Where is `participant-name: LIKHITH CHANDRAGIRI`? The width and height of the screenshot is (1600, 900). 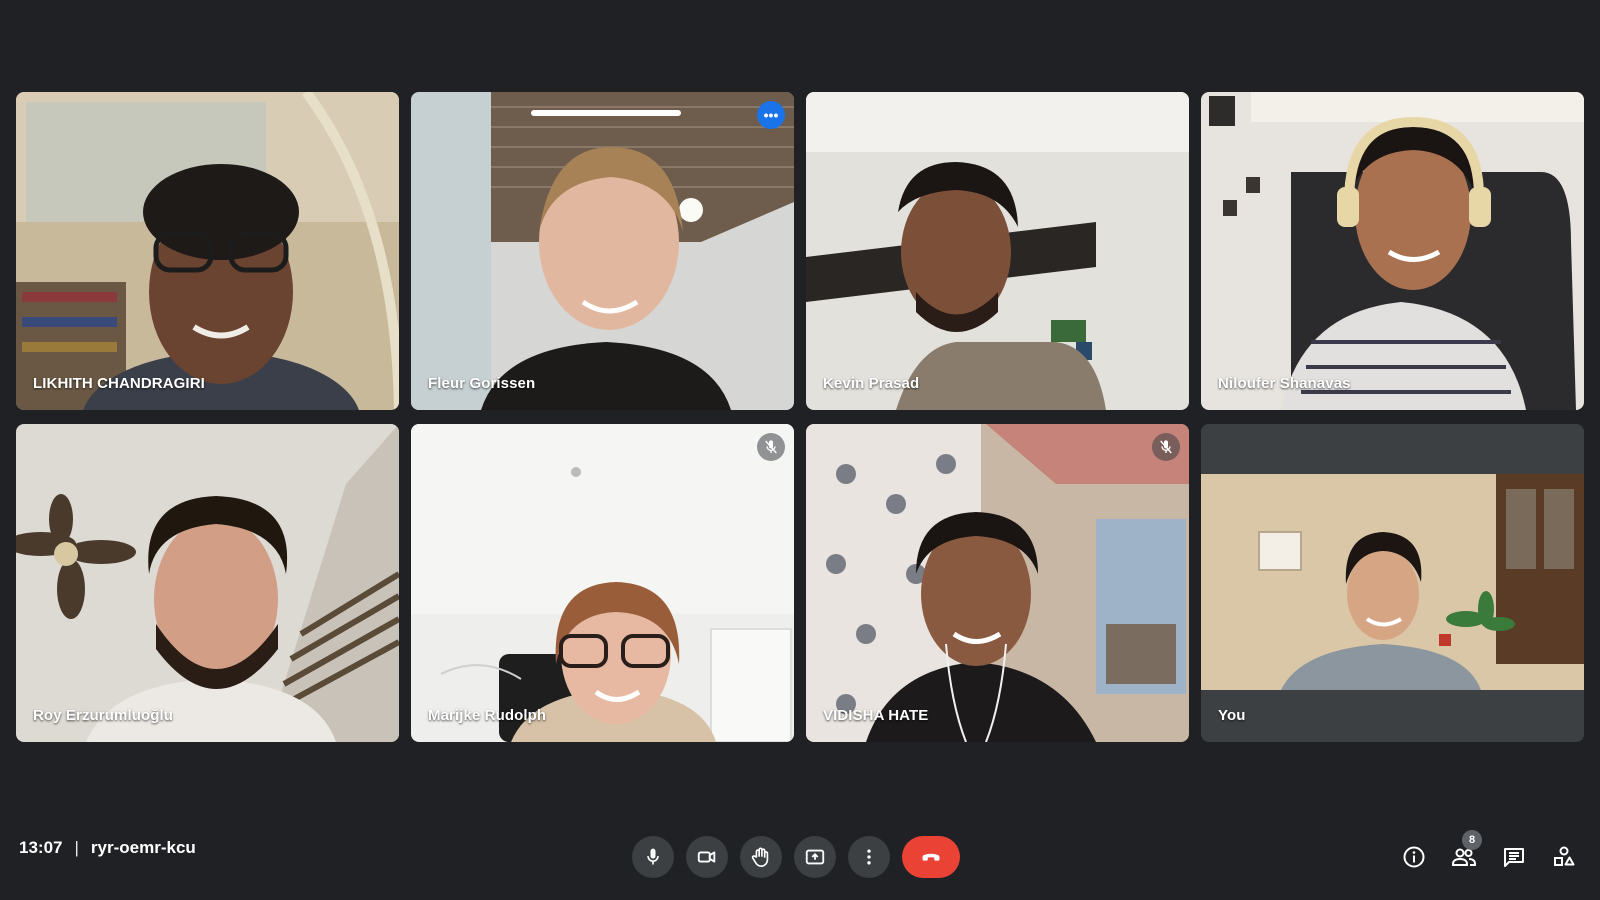
participant-name: LIKHITH CHANDRAGIRI is located at coordinates (119, 383).